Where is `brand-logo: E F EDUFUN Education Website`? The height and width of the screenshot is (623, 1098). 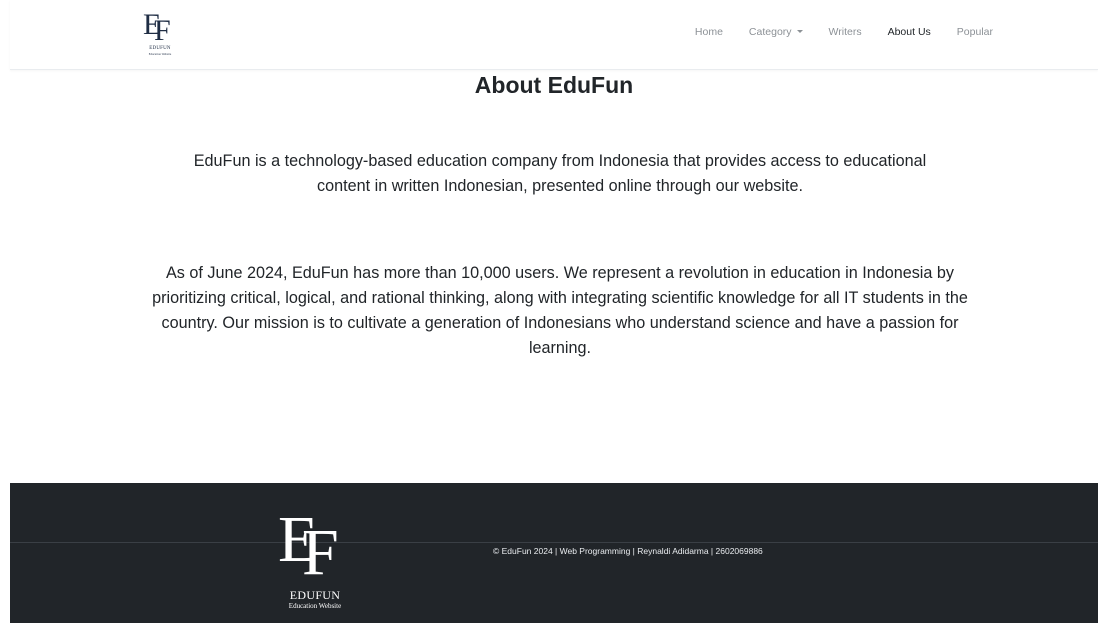
brand-logo: E F EDUFUN Education Website is located at coordinates (160, 36).